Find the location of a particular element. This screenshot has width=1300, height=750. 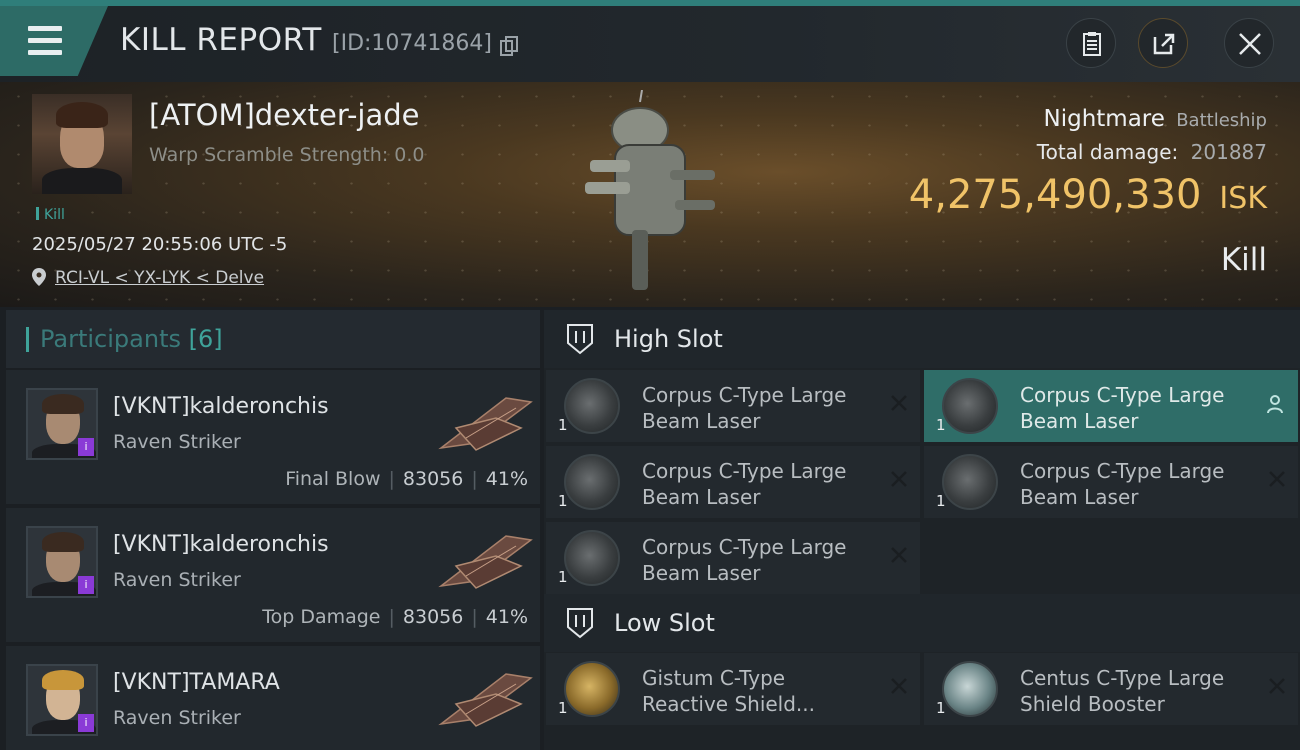

low-slot-label: Low Slot is located at coordinates (664, 623).